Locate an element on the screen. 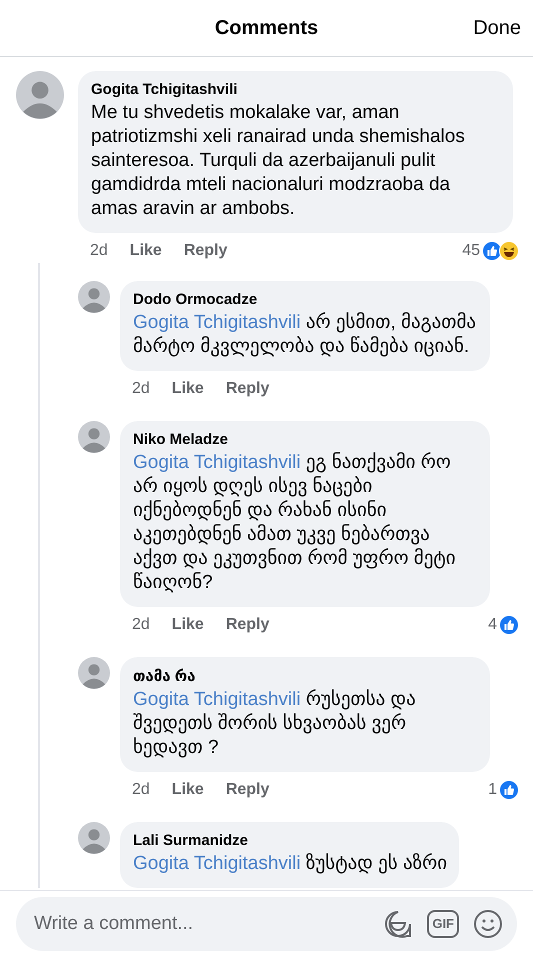 The width and height of the screenshot is (533, 960). done-button: Done is located at coordinates (497, 28).